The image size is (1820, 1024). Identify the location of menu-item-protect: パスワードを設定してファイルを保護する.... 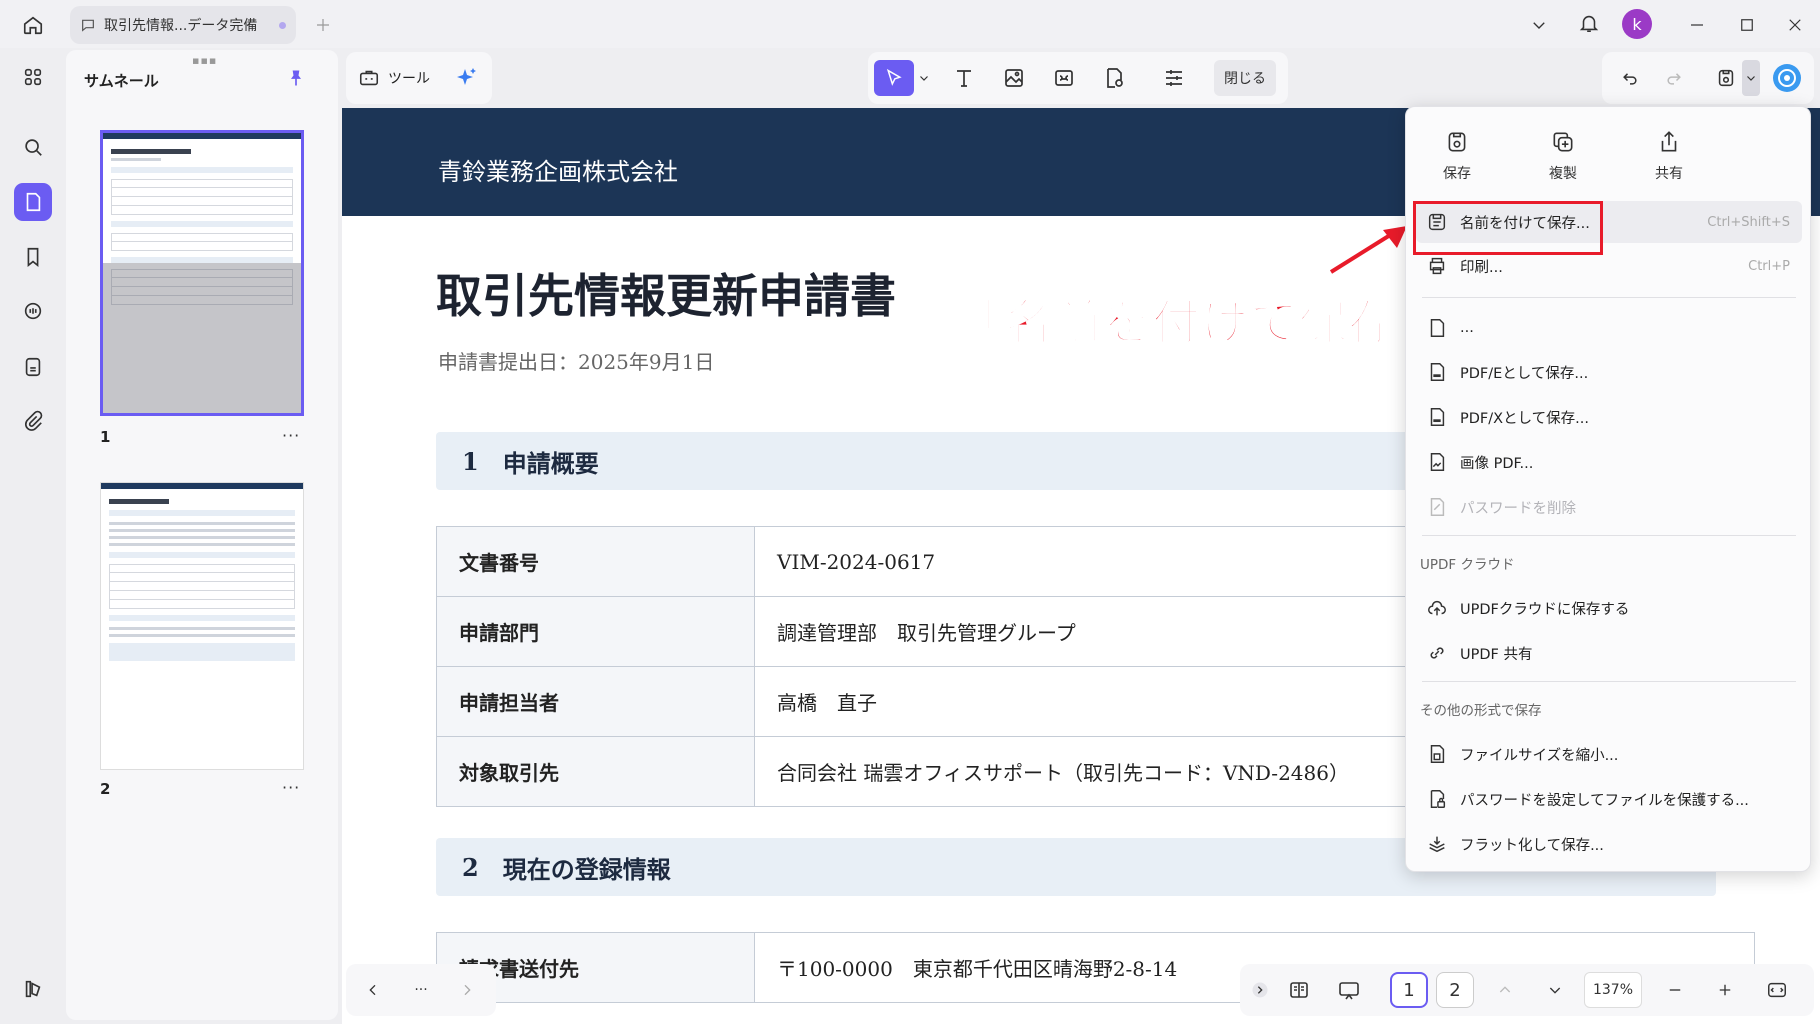
(1609, 799).